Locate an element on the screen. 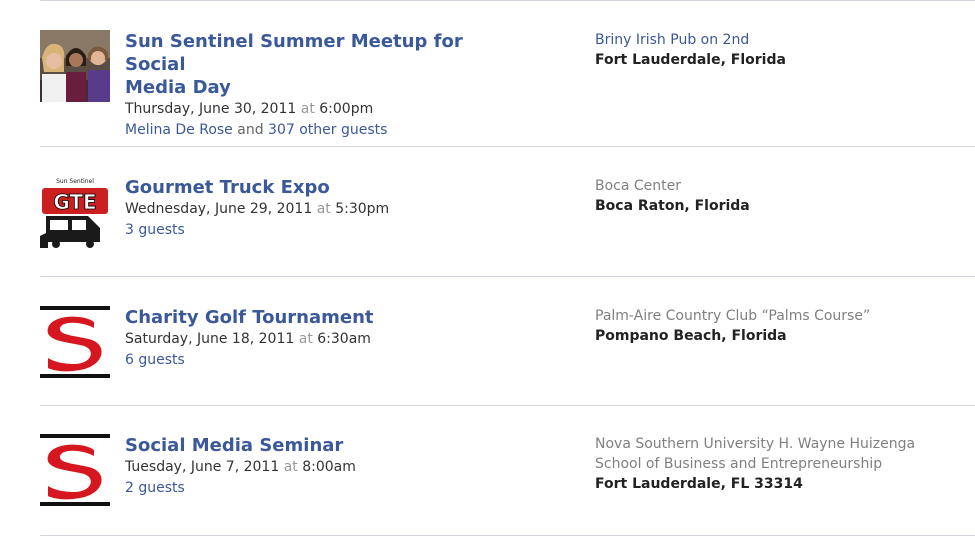 The width and height of the screenshot is (975, 544). venue-city: Fort Lauderdale, Florida is located at coordinates (690, 60).